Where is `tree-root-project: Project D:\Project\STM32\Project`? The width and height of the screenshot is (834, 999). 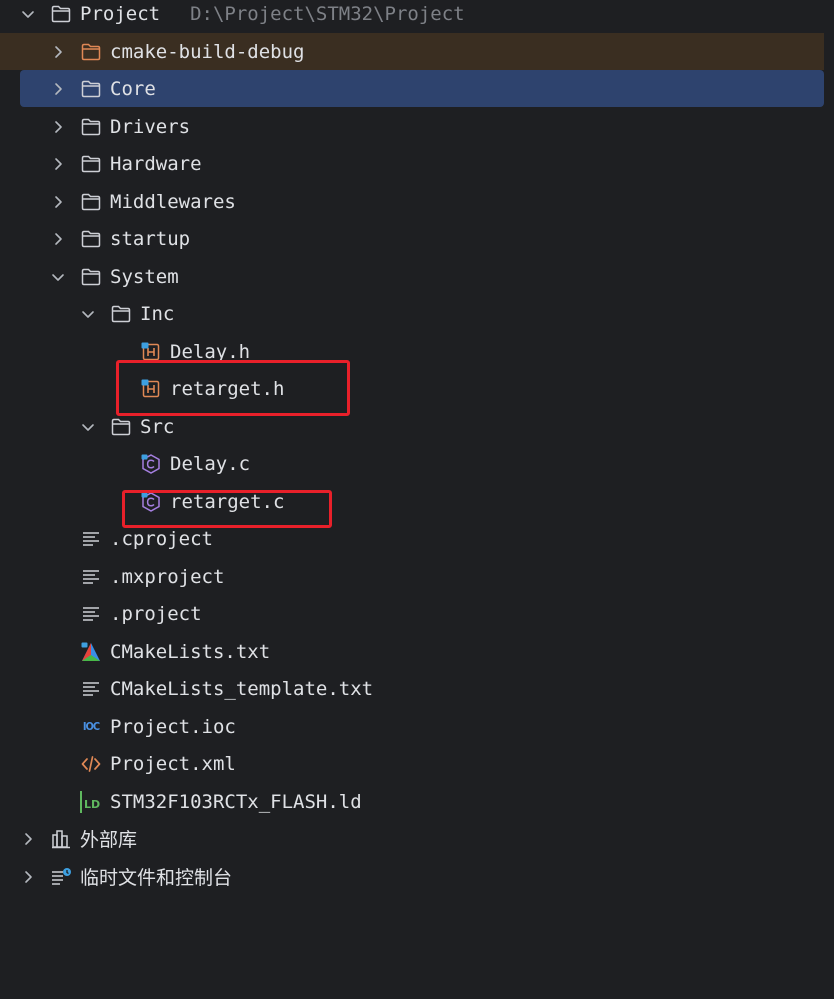 tree-root-project: Project D:\Project\STM32\Project is located at coordinates (412, 16).